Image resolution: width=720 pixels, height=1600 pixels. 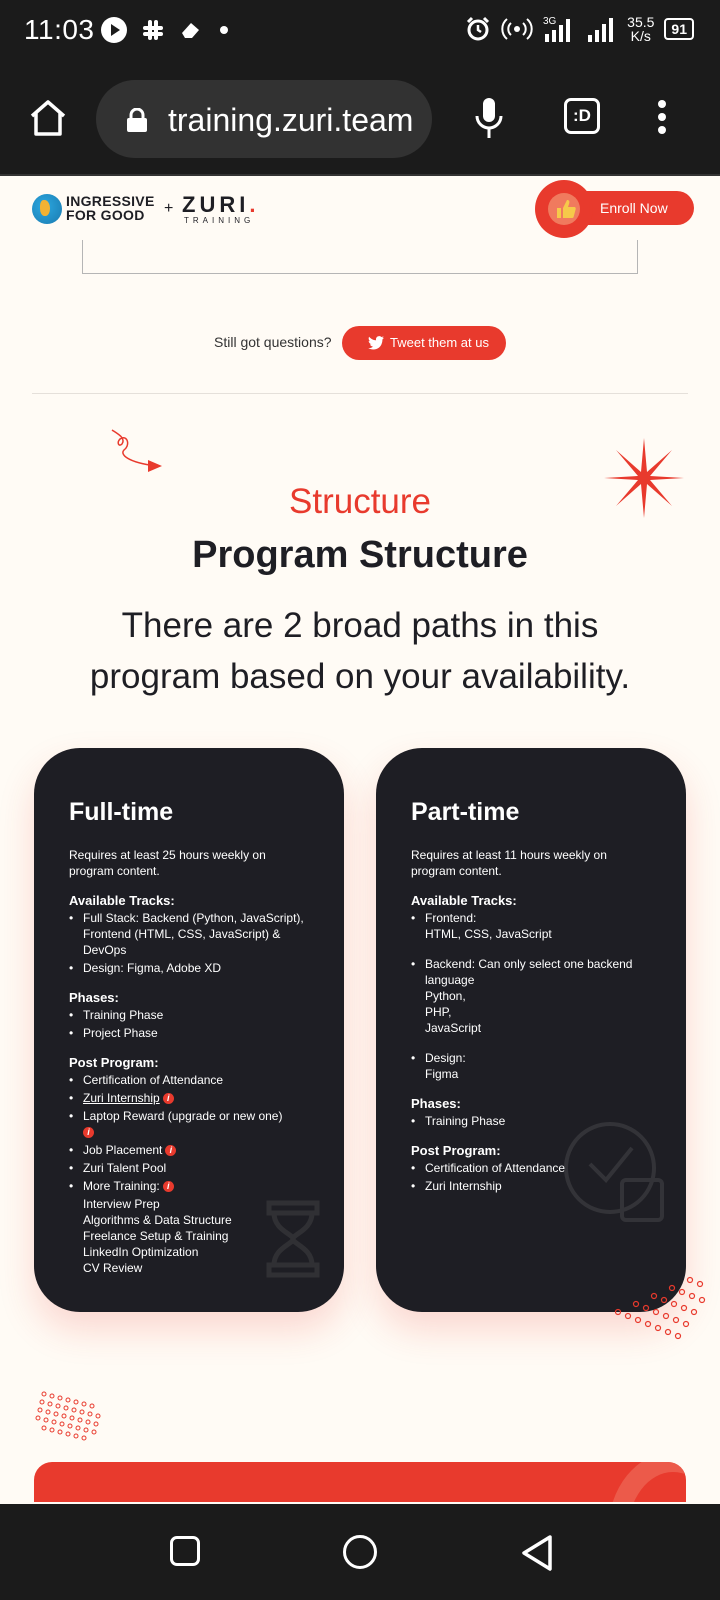 I want to click on squiggle-arrow-icon, so click(x=136, y=450).